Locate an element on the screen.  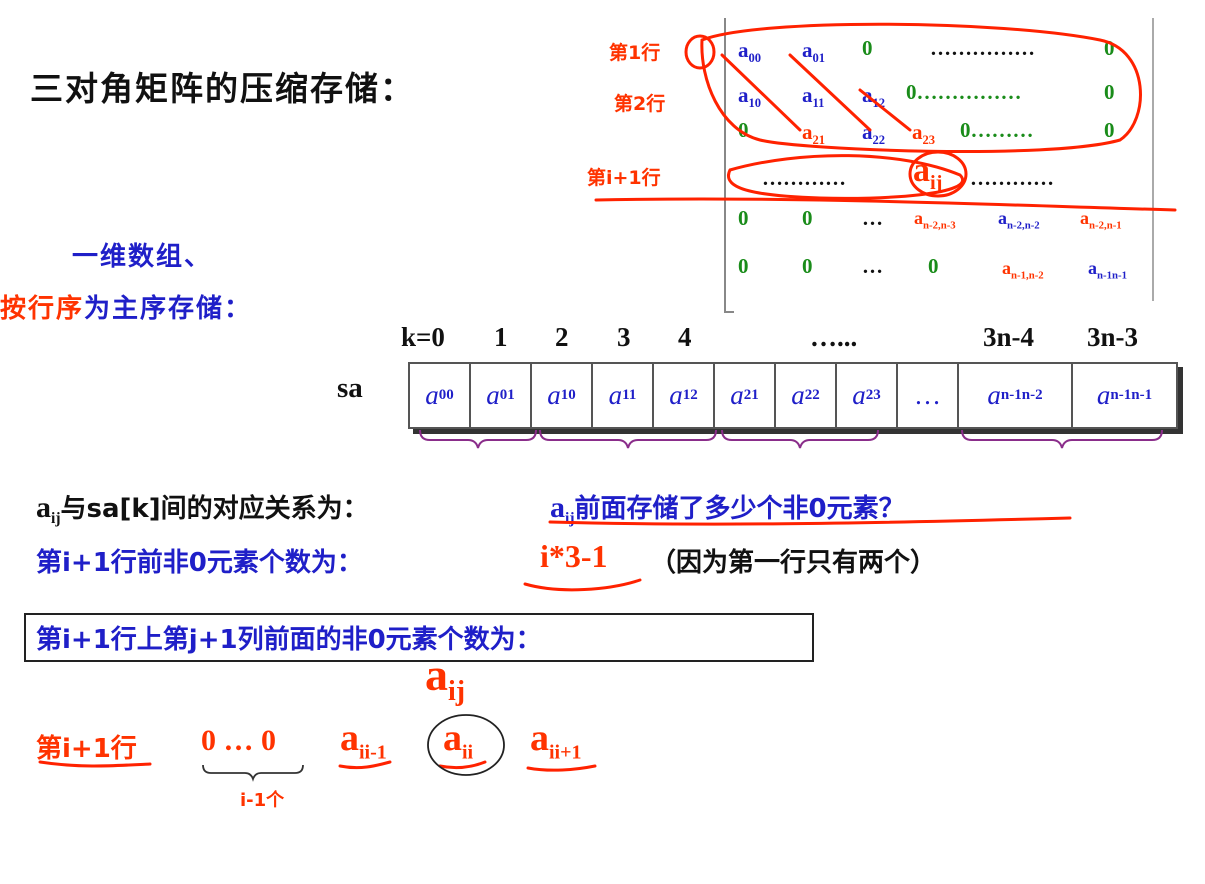
aii-1-underline is located at coordinates (365, 765).